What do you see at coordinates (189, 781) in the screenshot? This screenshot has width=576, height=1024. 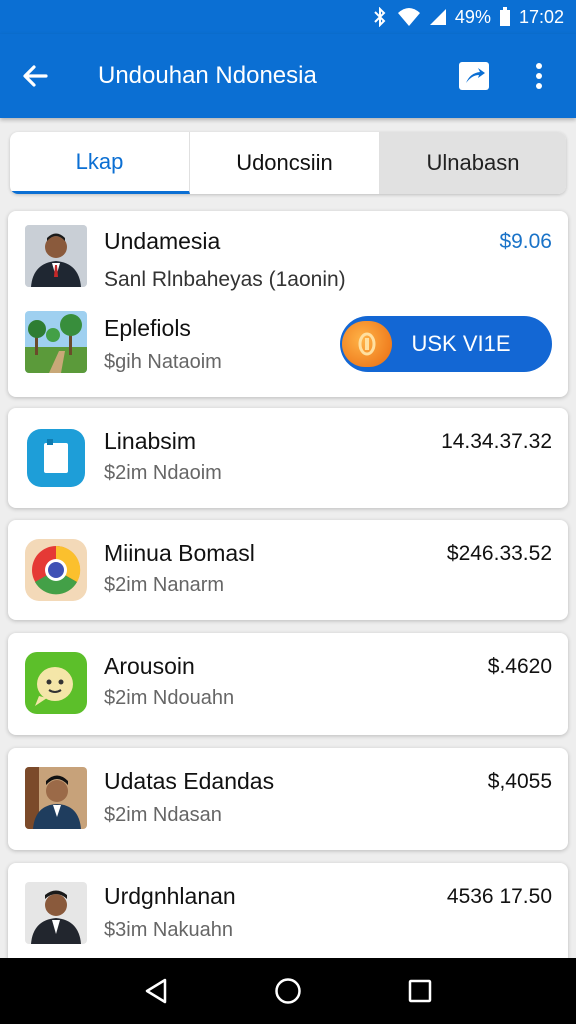 I see `item-name: Udatas Edandas` at bounding box center [189, 781].